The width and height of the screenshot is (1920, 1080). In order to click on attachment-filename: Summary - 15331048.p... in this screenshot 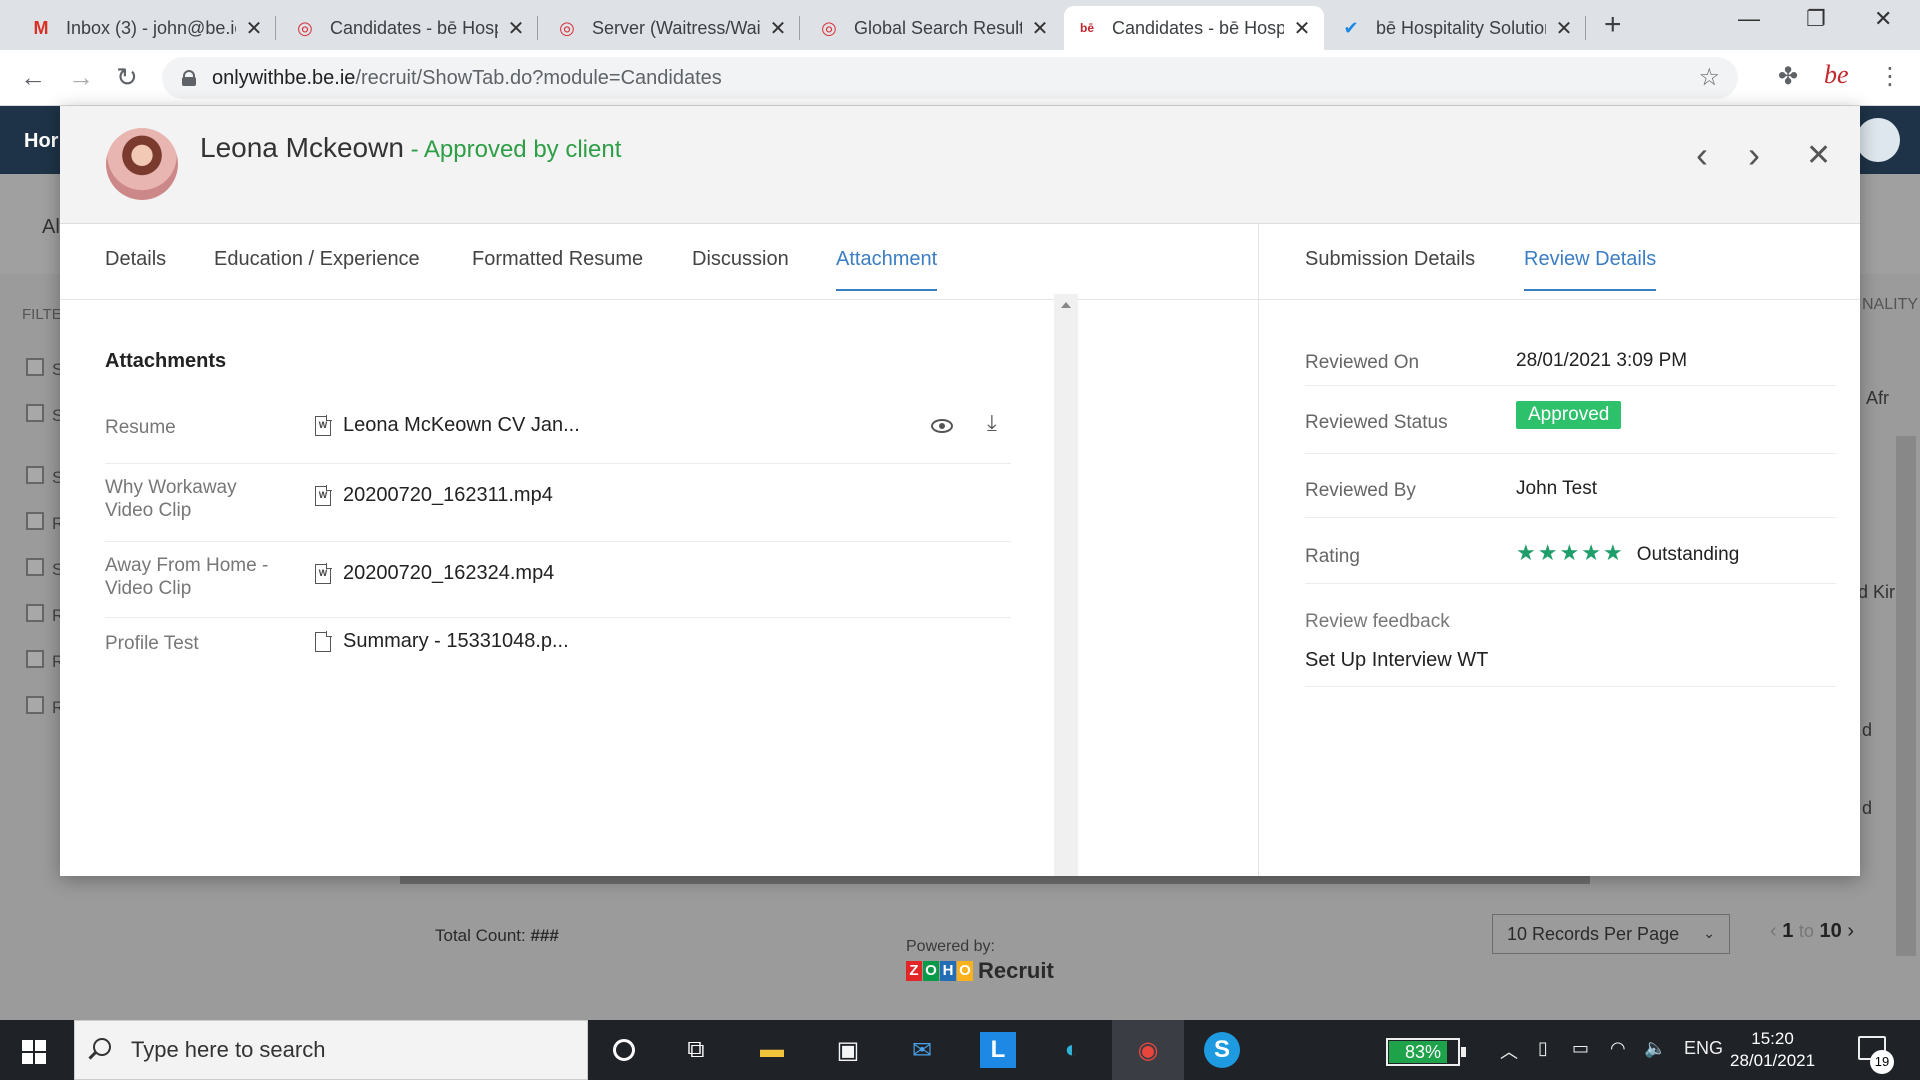, I will do `click(456, 641)`.